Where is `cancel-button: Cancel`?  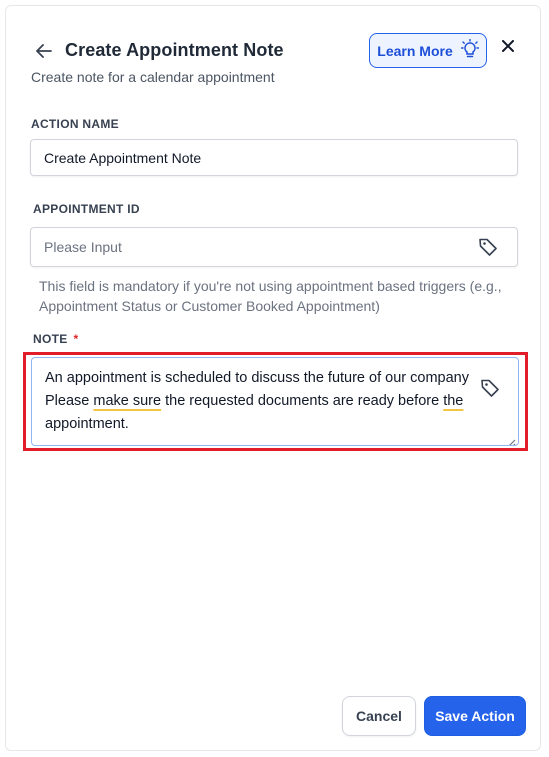
cancel-button: Cancel is located at coordinates (379, 716).